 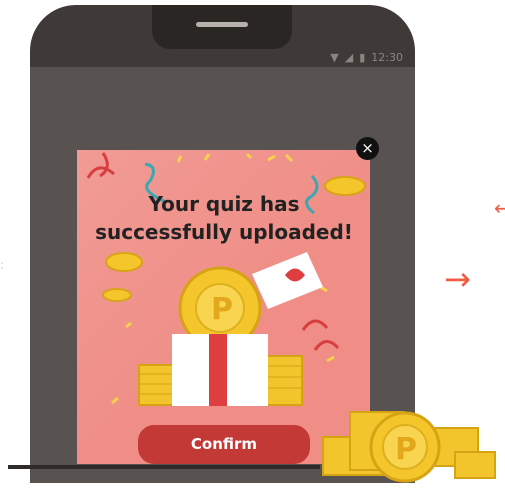 What do you see at coordinates (224, 204) in the screenshot?
I see `popup-title-line-1: Your quiz has` at bounding box center [224, 204].